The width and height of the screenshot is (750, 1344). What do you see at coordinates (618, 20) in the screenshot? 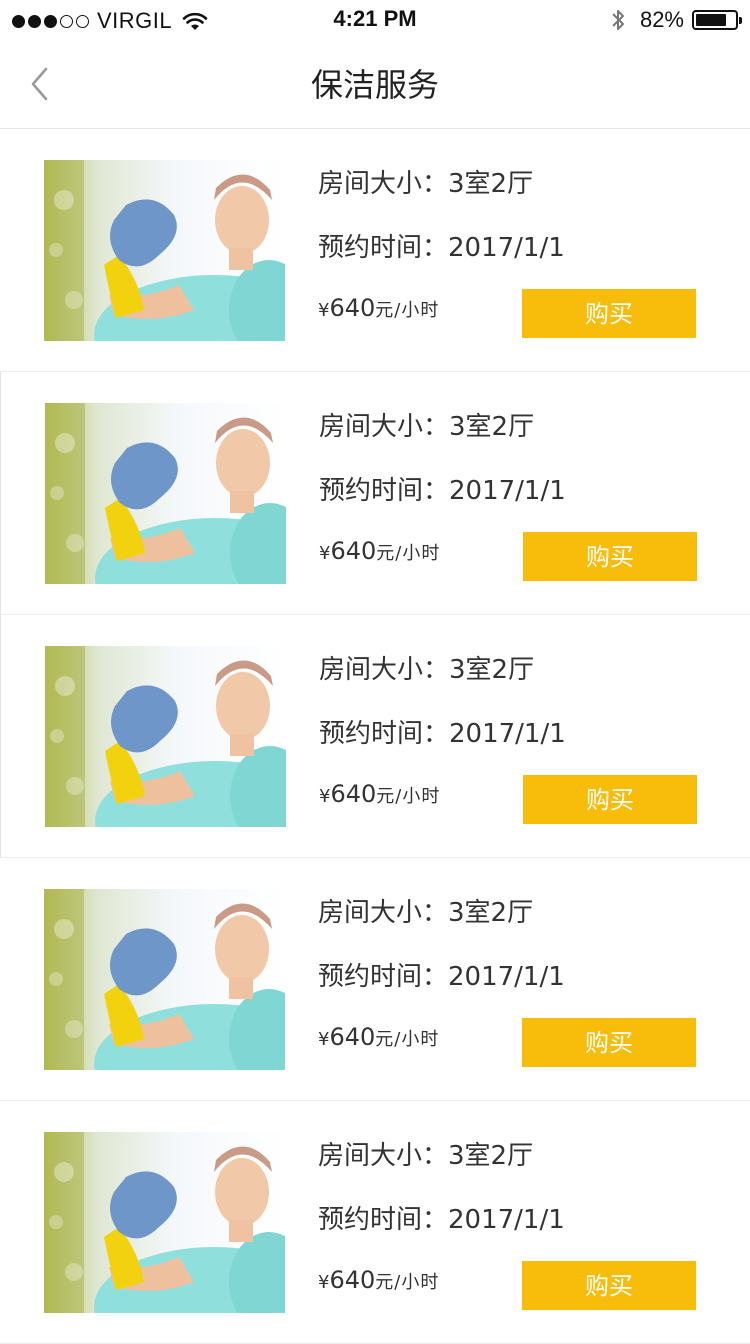
I see `bluetooth-icon` at bounding box center [618, 20].